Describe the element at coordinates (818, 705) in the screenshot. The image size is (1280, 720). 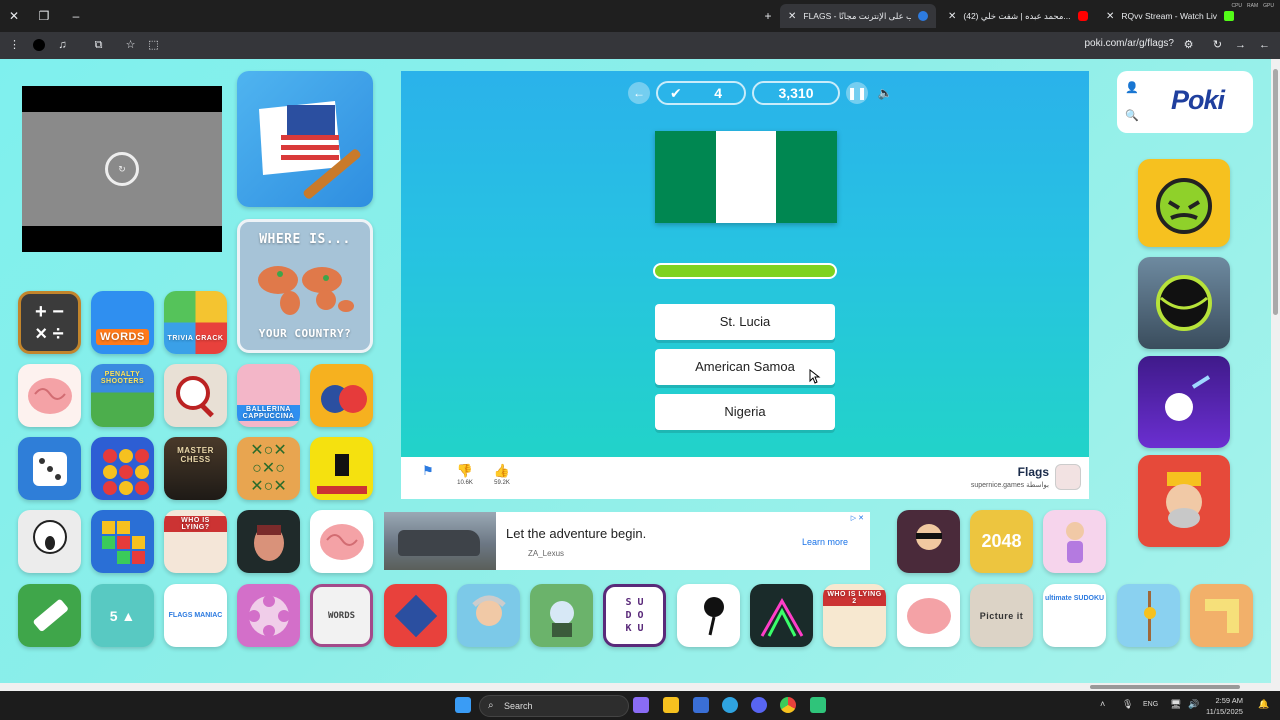
I see `app-icon` at that location.